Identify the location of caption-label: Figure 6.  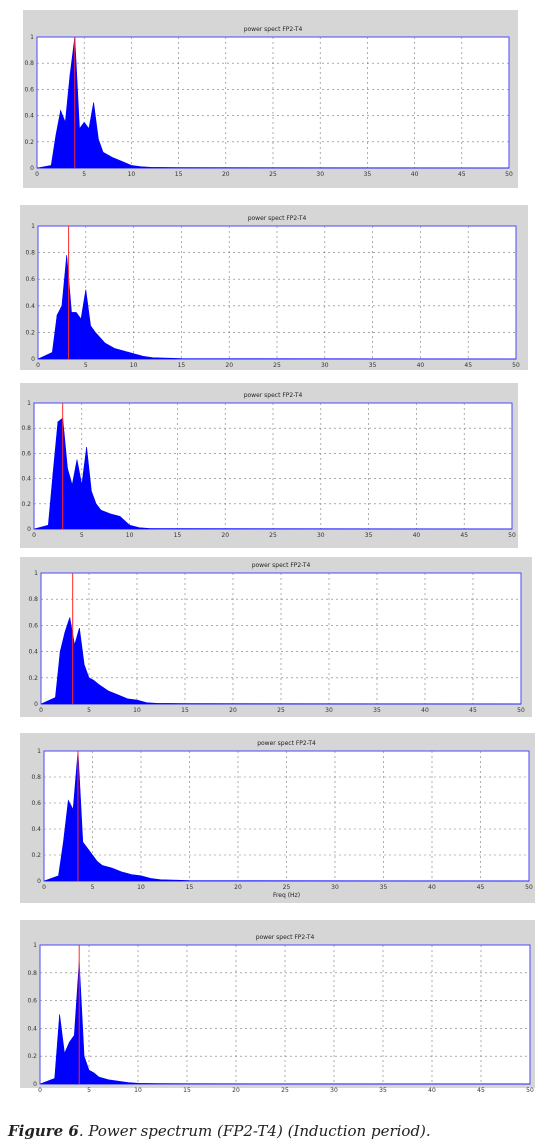
(43, 1131).